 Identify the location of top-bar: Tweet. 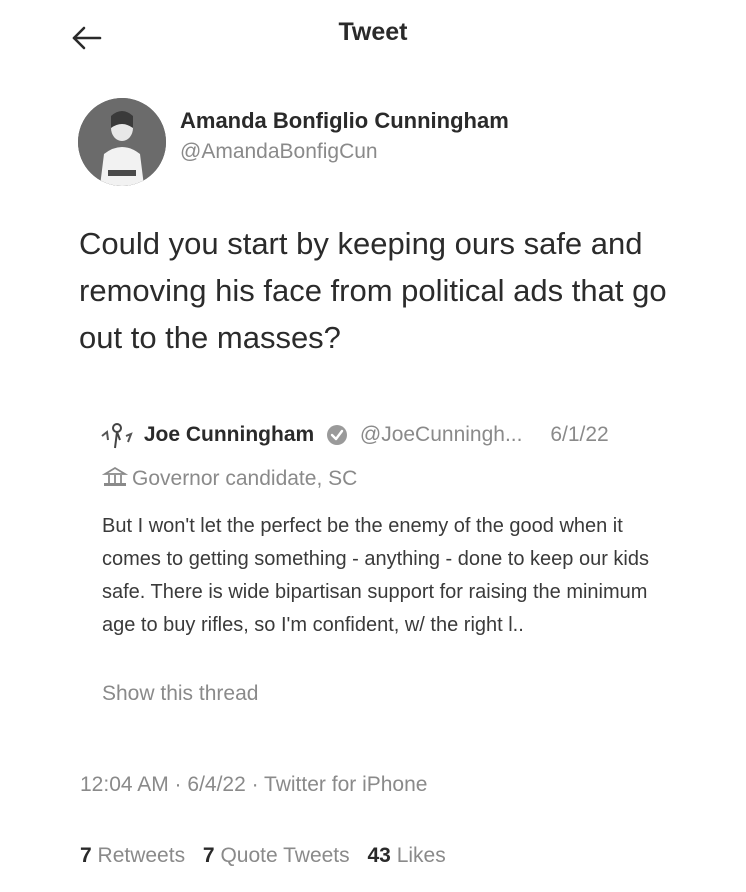
(373, 35).